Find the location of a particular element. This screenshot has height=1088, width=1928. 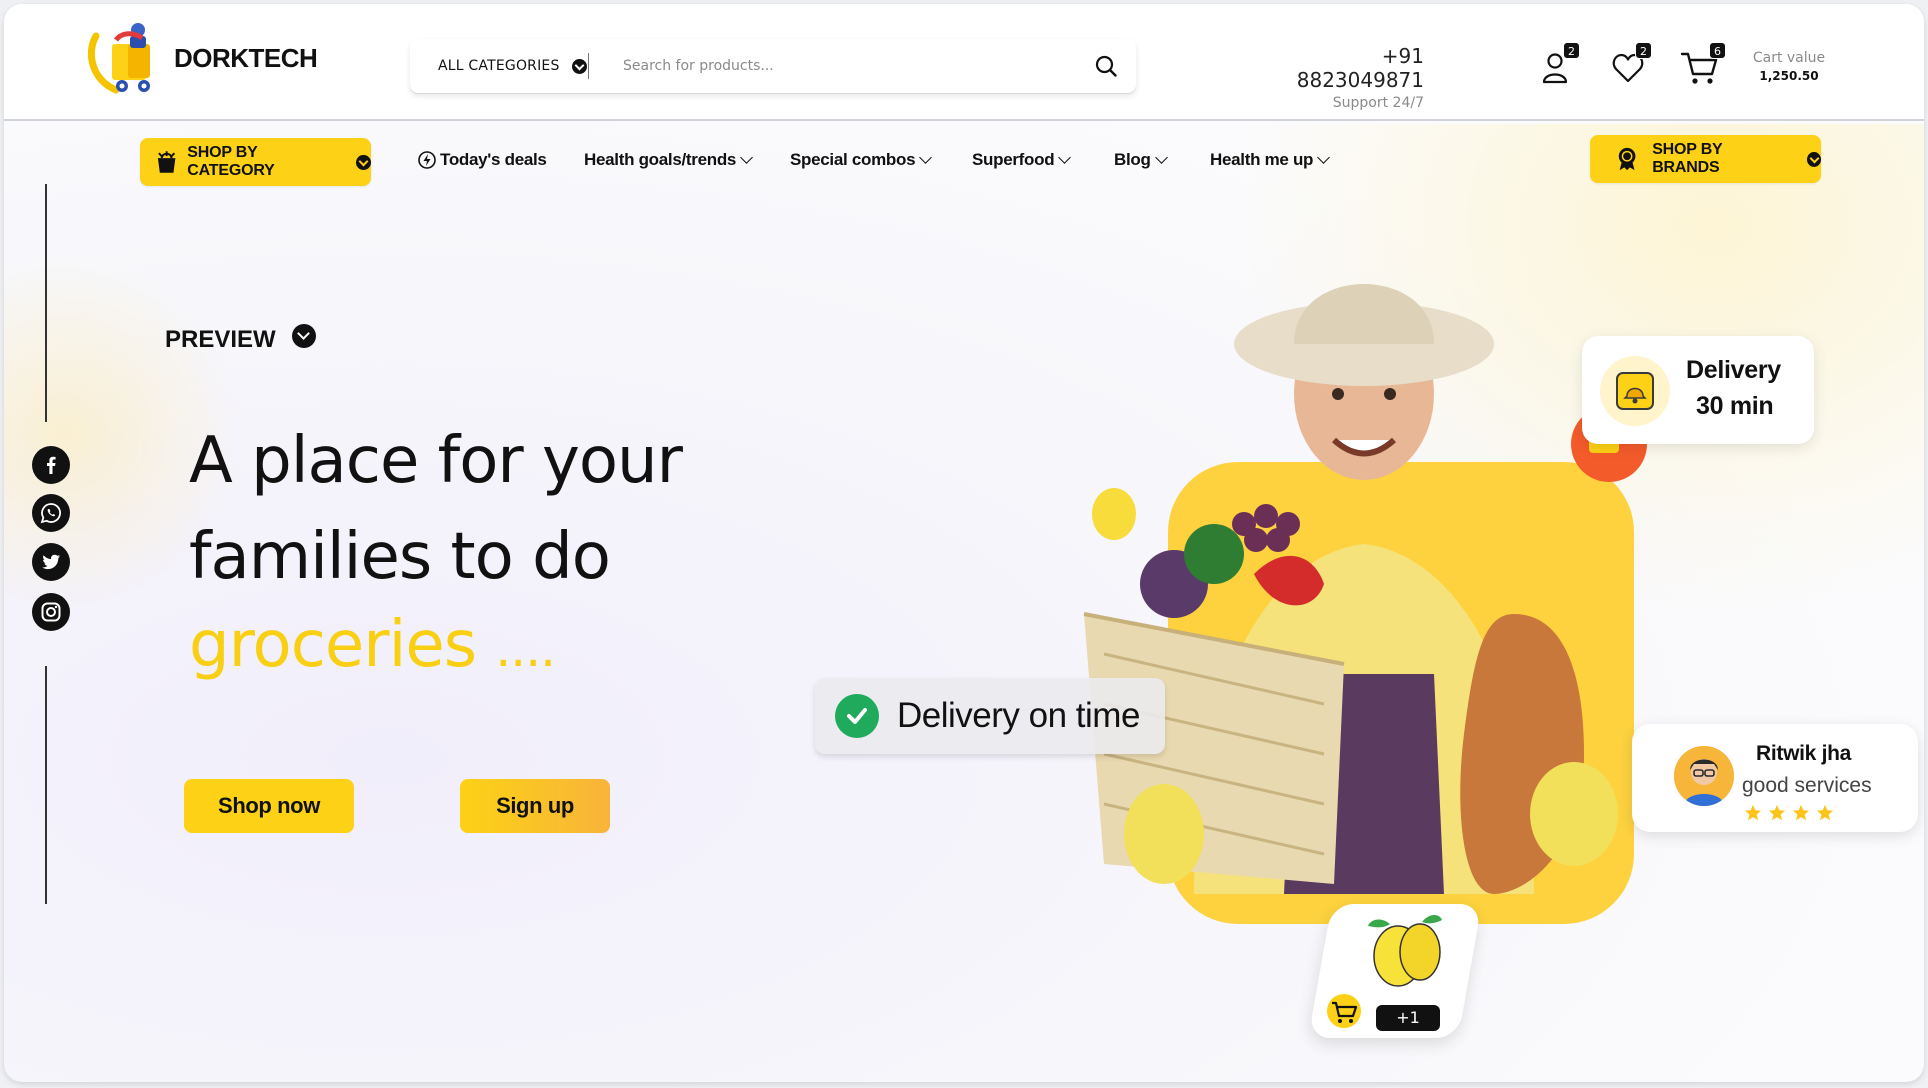

preview-label: PREVIEW is located at coordinates (220, 339).